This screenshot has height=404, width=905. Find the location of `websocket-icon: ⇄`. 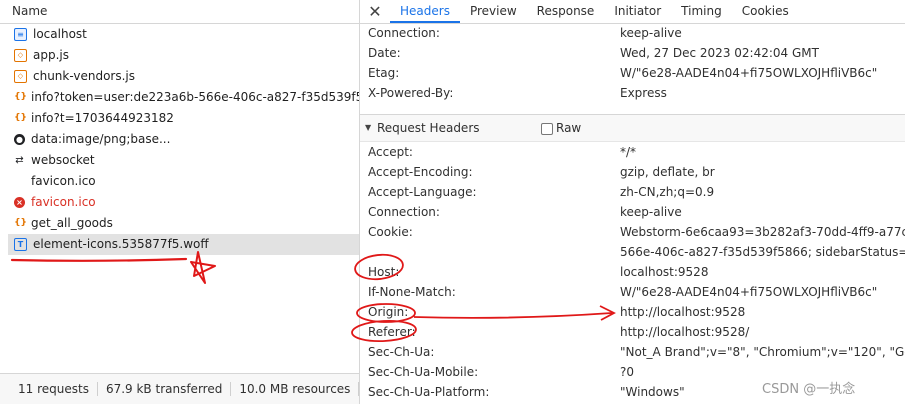

websocket-icon: ⇄ is located at coordinates (19, 160).